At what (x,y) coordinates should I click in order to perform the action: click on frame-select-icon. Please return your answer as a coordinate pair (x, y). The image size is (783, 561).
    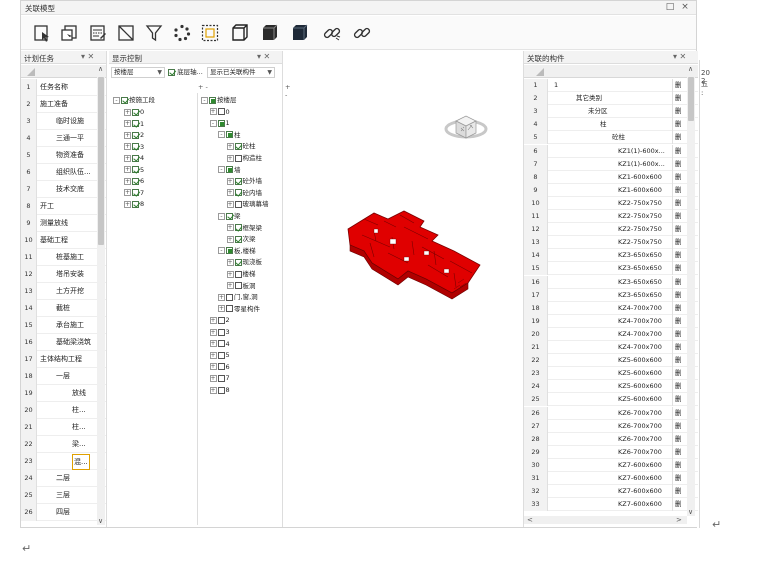
    Looking at the image, I should click on (210, 33).